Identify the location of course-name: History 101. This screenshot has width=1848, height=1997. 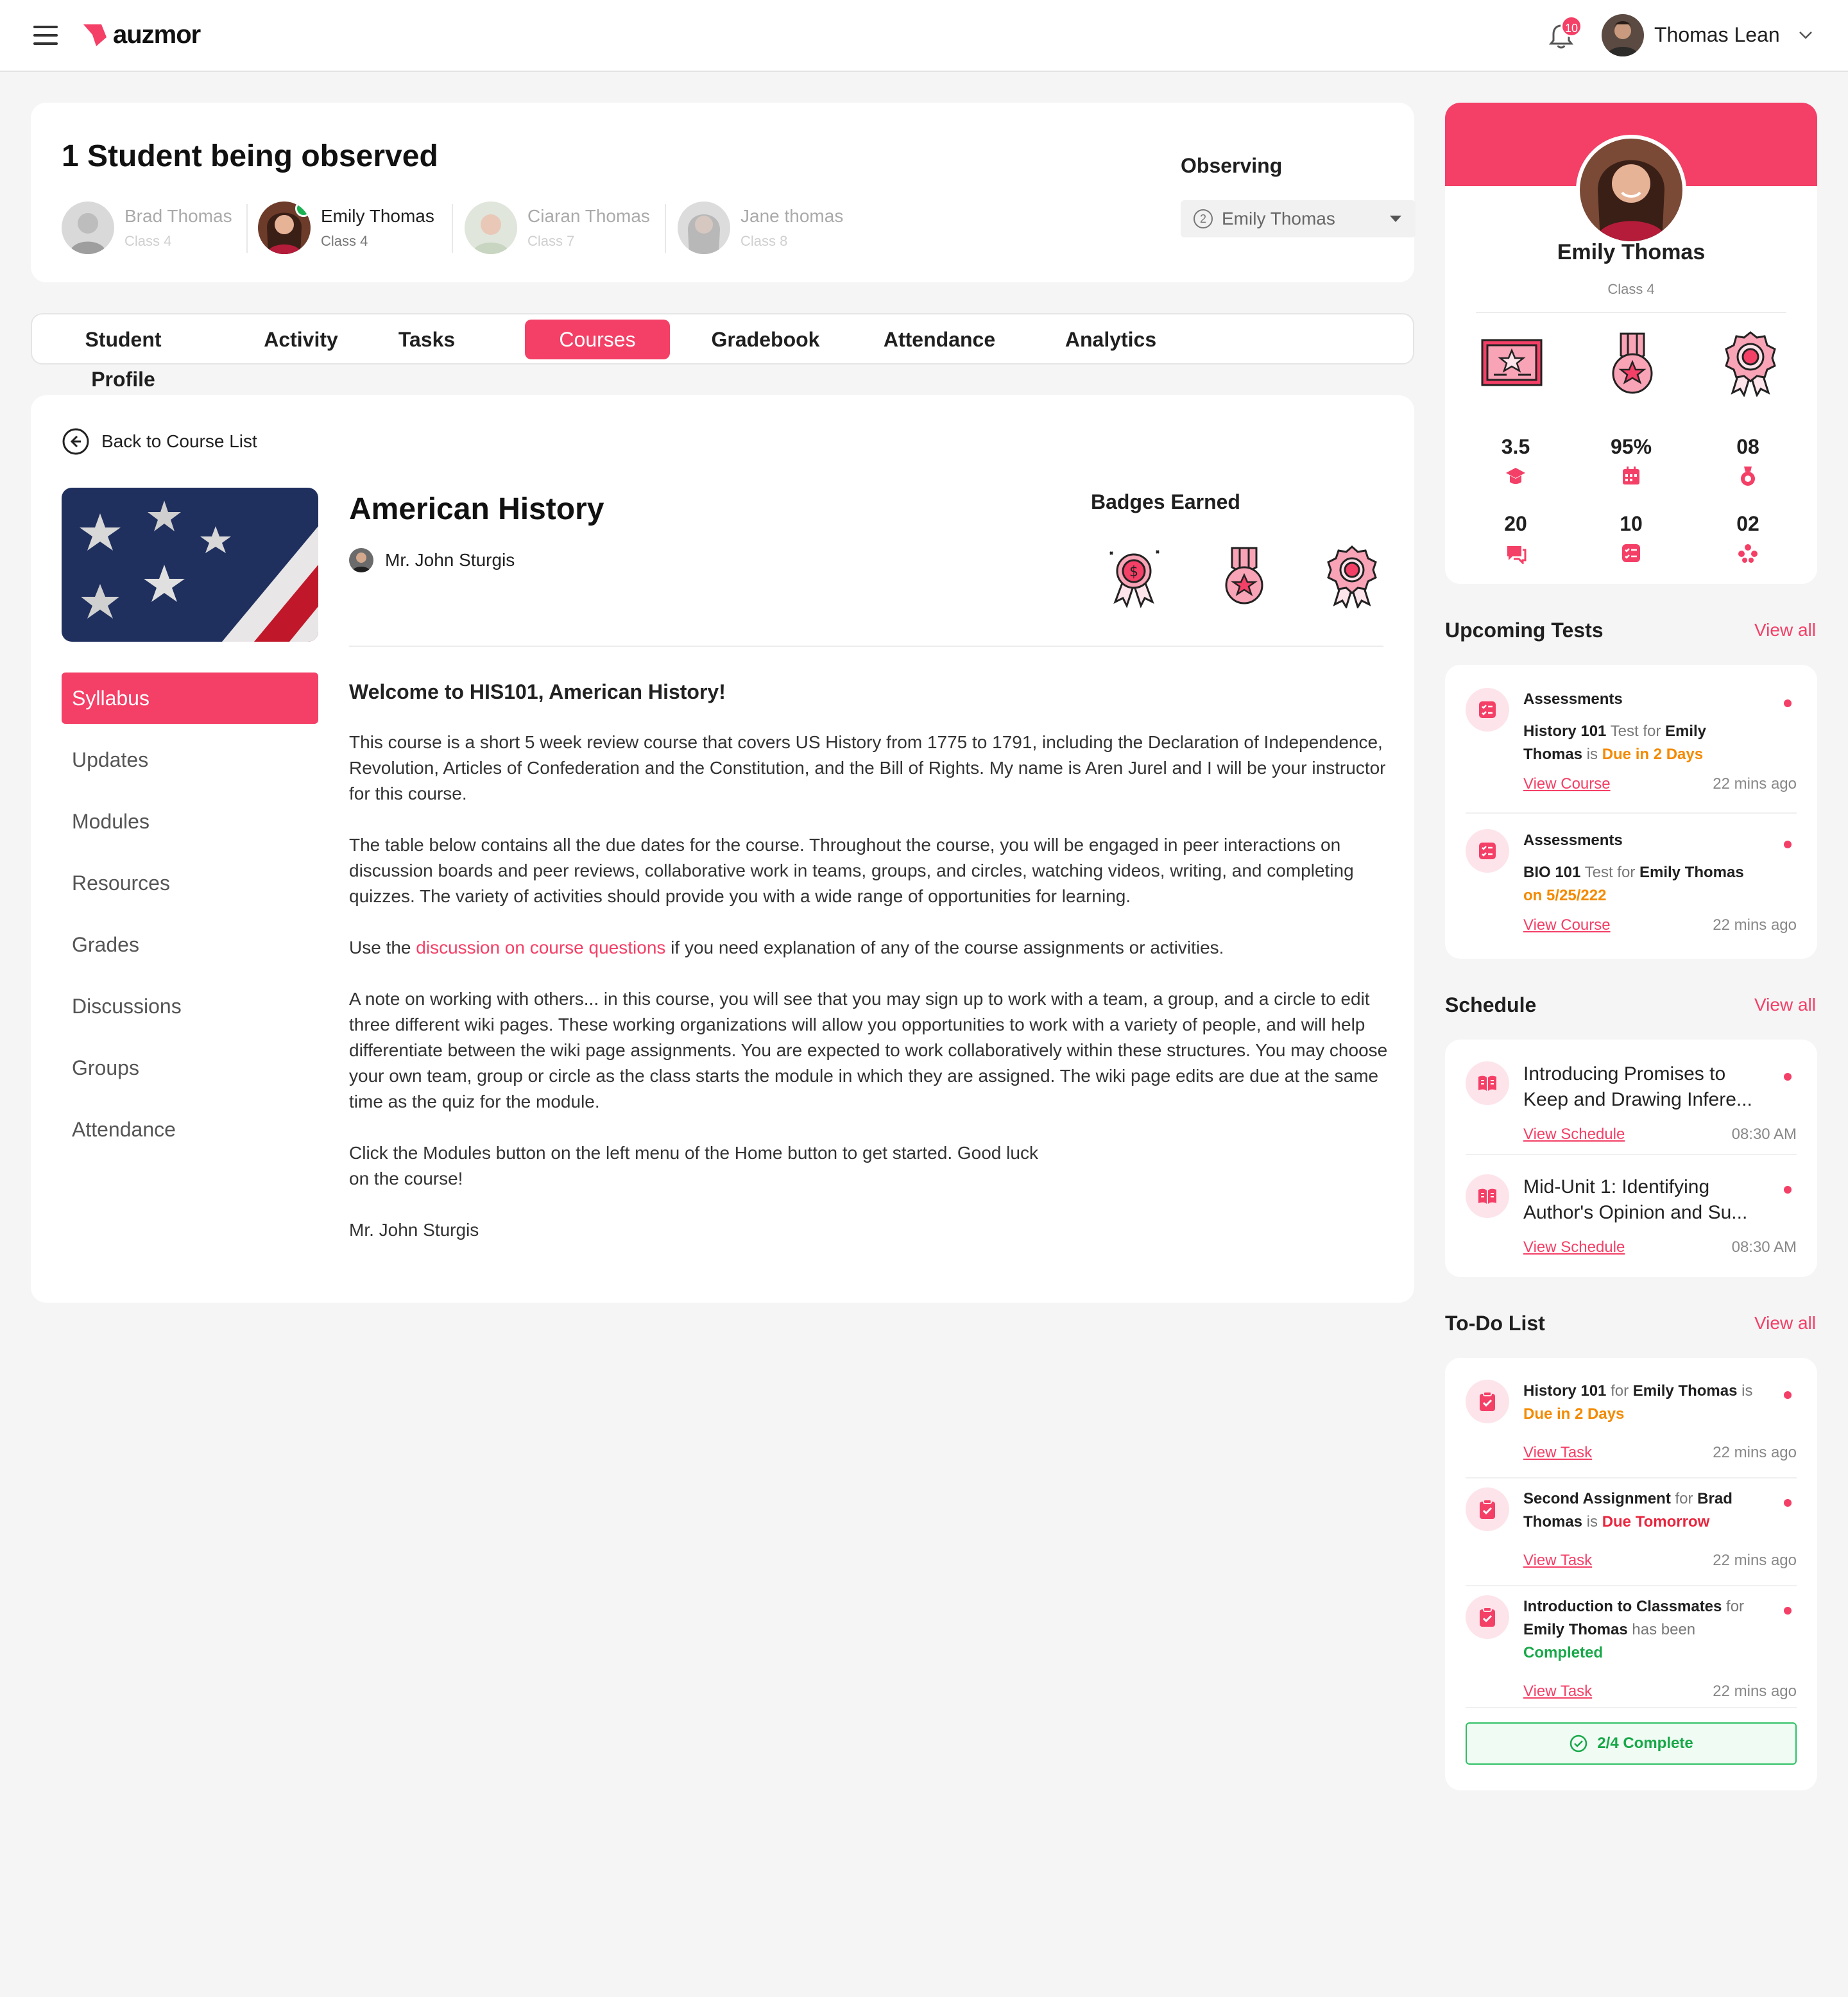
(1565, 731).